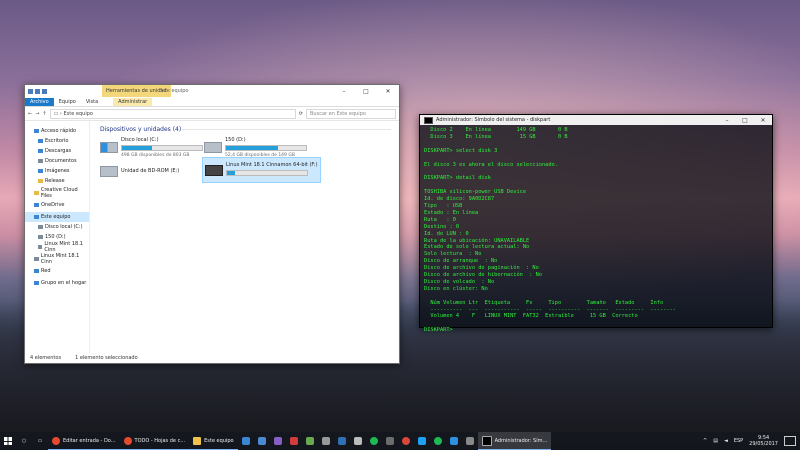  I want to click on search-icon: ○, so click(24, 441).